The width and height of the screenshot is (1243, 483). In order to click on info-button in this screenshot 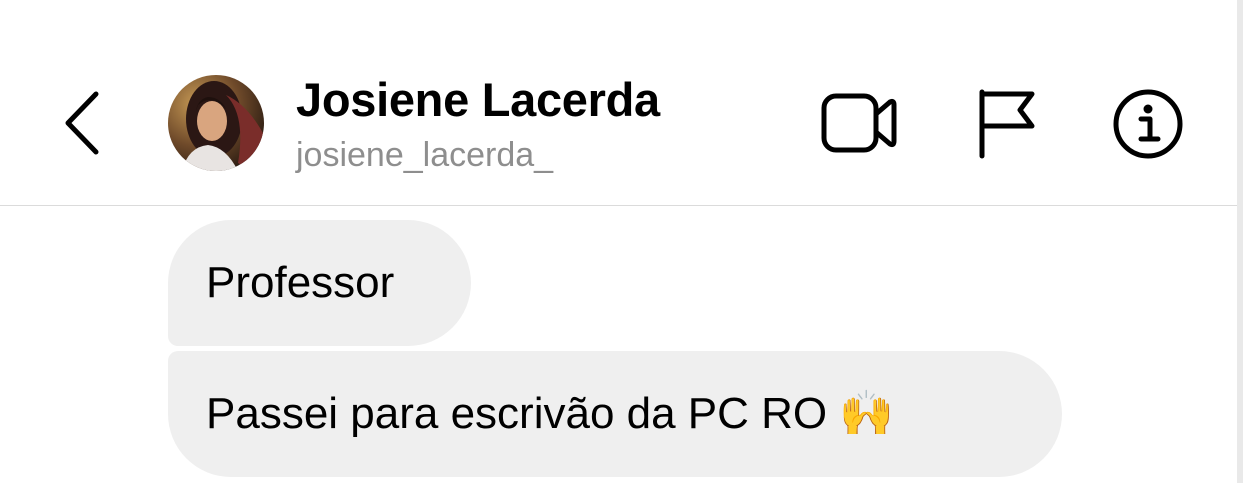, I will do `click(1149, 123)`.